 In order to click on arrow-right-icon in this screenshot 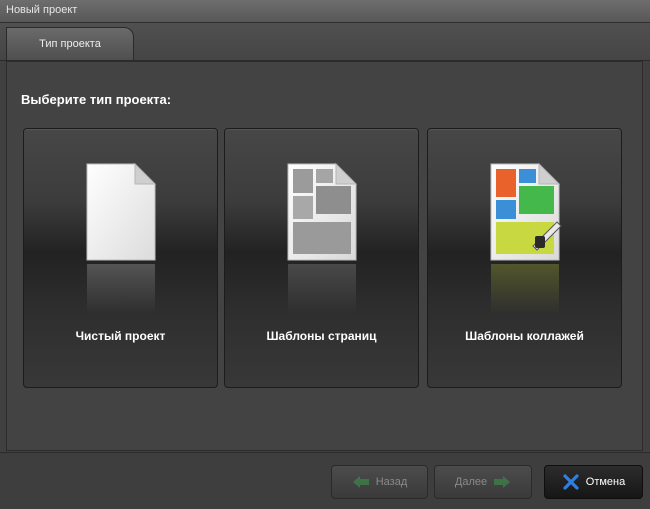, I will do `click(502, 482)`.